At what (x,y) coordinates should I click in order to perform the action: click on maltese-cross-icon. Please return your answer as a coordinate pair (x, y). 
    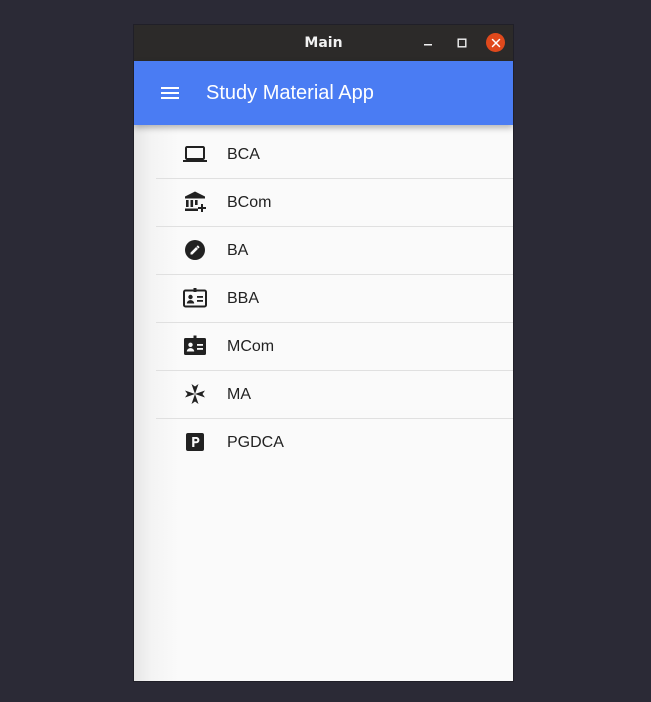
    Looking at the image, I should click on (195, 394).